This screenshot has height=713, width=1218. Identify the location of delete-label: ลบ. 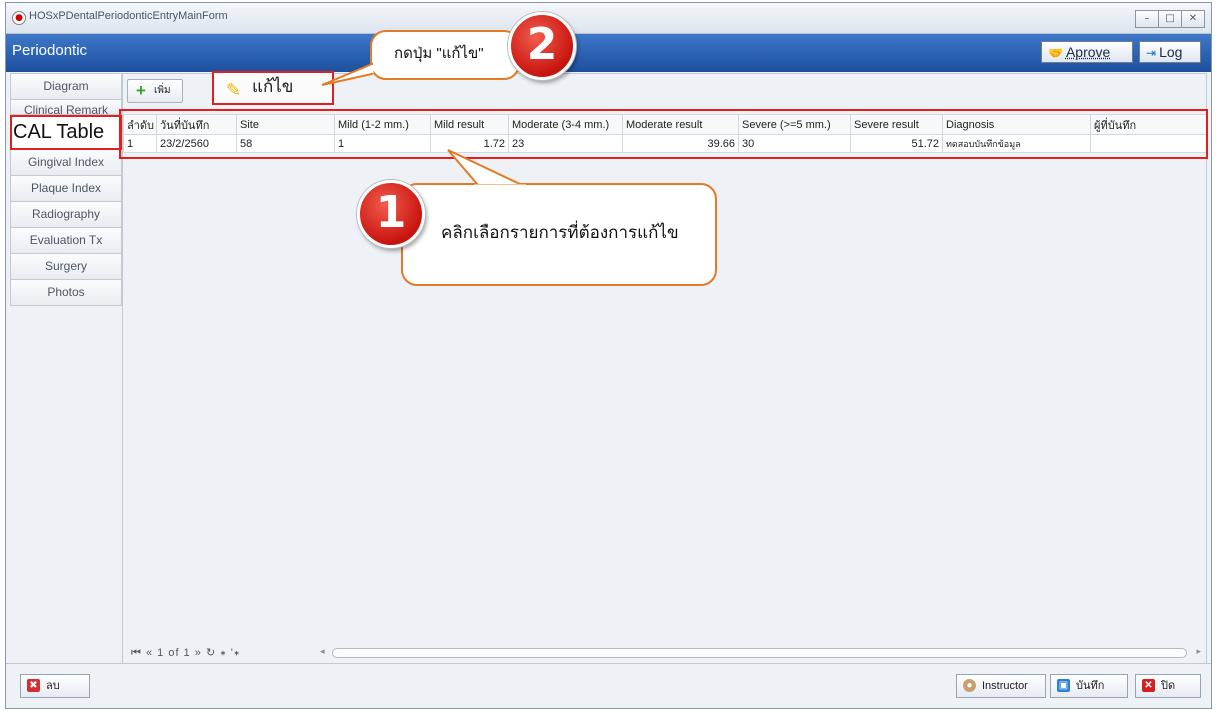
(53, 686).